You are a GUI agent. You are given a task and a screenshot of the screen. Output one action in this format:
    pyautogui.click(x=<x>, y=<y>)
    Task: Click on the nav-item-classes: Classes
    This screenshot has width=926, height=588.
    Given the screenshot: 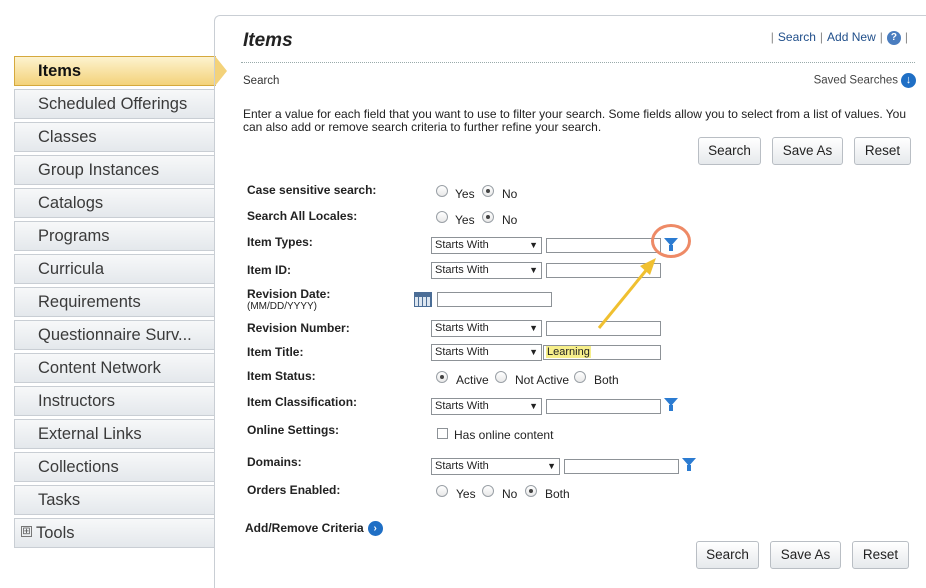 What is the action you would take?
    pyautogui.click(x=114, y=137)
    